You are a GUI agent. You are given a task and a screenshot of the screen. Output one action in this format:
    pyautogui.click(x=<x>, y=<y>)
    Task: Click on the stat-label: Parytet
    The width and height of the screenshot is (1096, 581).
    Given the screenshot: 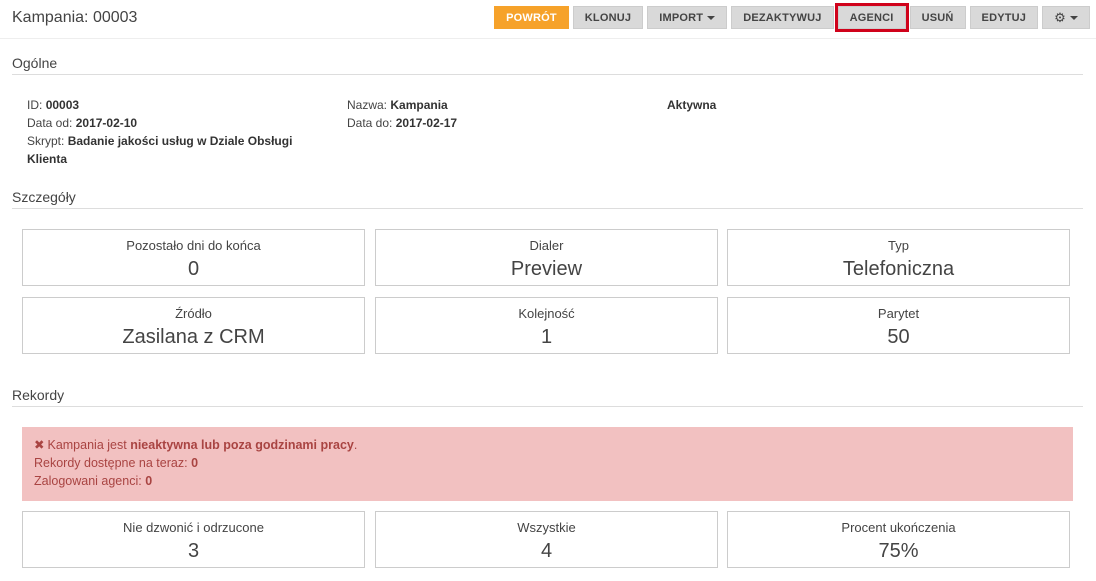 What is the action you would take?
    pyautogui.click(x=898, y=313)
    